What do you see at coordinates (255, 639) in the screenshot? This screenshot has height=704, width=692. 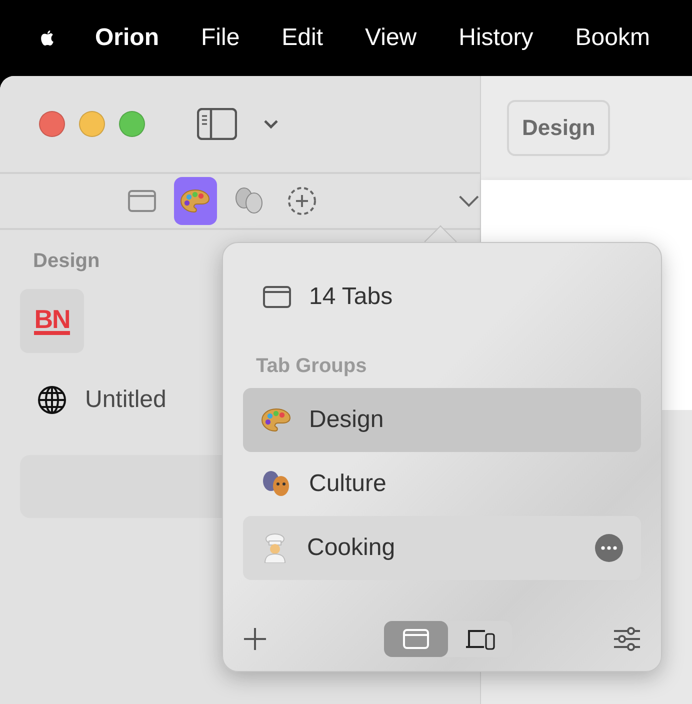 I see `add-icon` at bounding box center [255, 639].